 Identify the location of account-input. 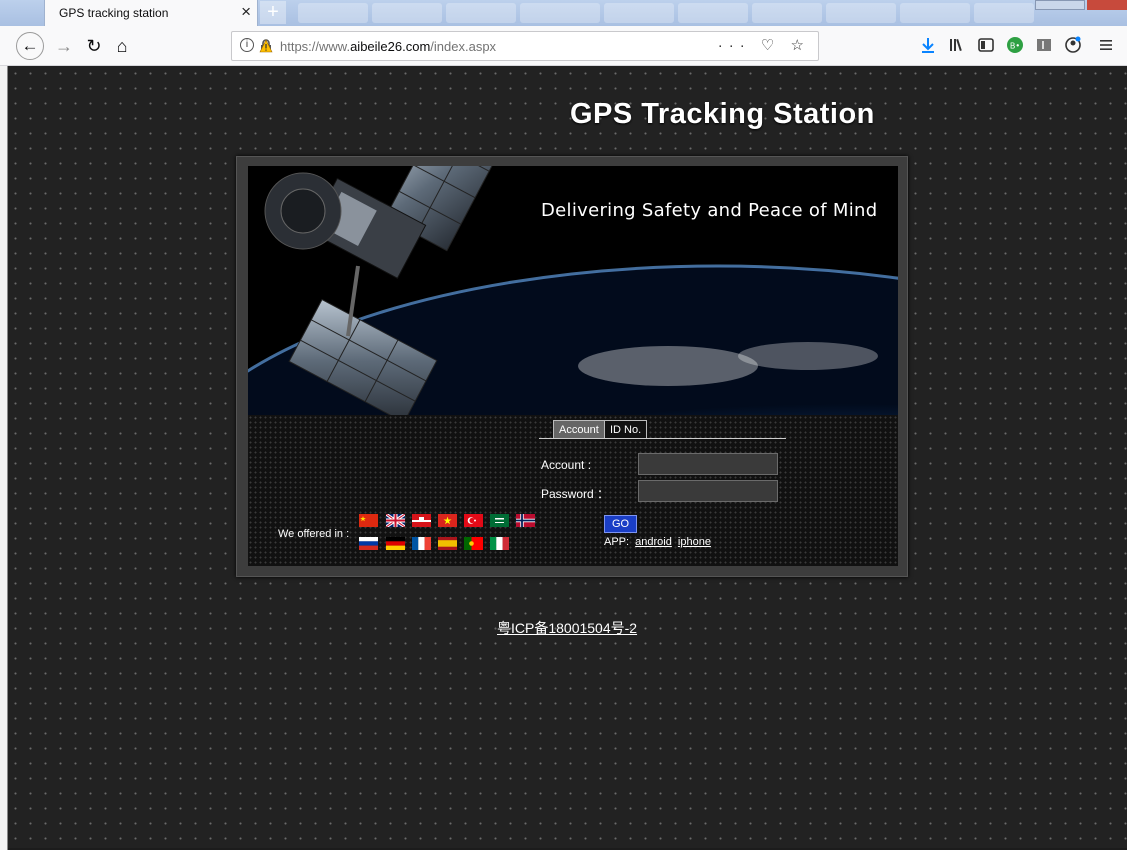
(708, 464).